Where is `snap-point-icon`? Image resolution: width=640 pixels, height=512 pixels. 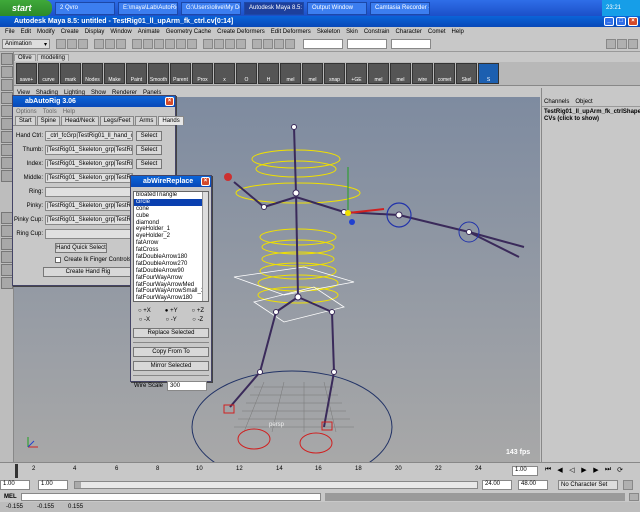 snap-point-icon is located at coordinates (230, 44).